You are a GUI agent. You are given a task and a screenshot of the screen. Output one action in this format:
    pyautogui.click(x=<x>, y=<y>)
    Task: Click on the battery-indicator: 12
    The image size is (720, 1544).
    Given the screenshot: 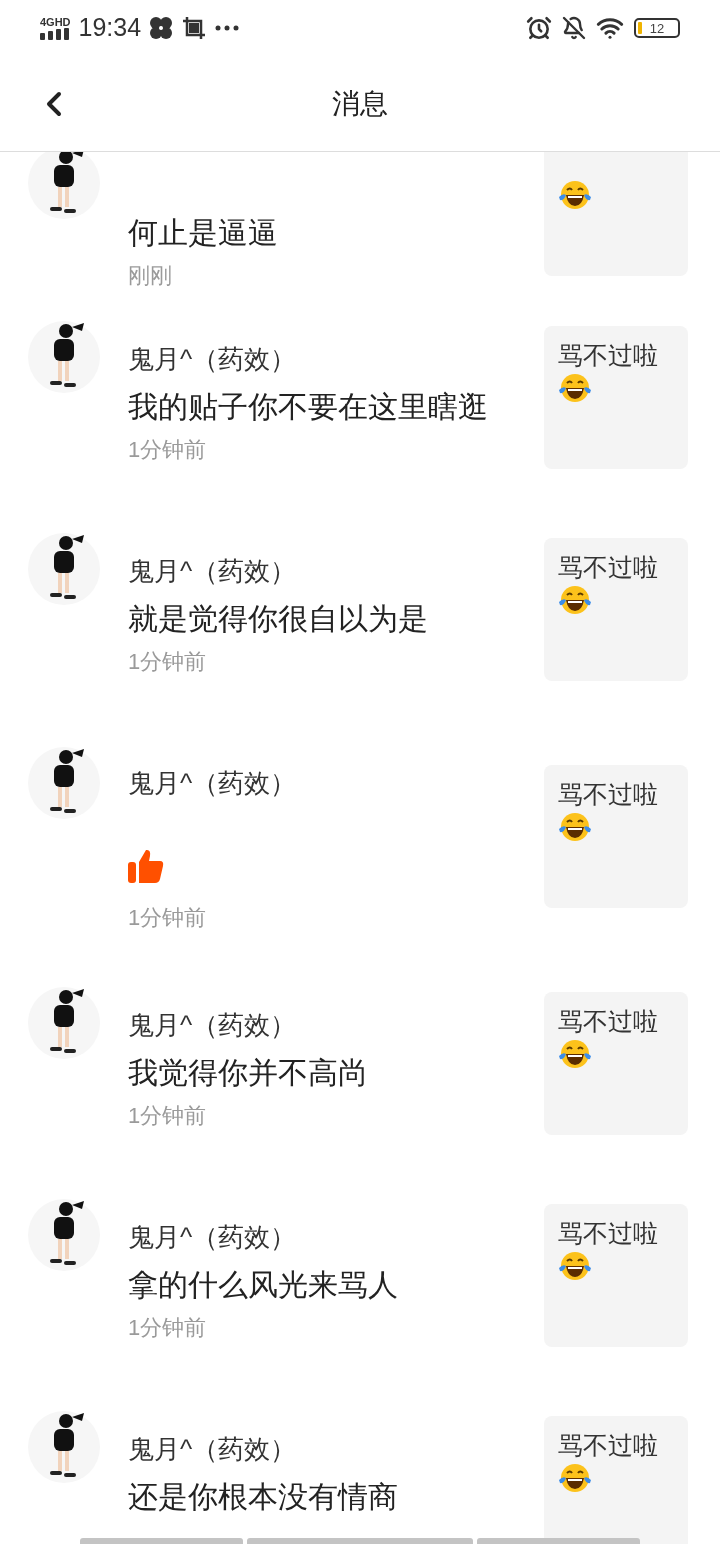 What is the action you would take?
    pyautogui.click(x=657, y=28)
    